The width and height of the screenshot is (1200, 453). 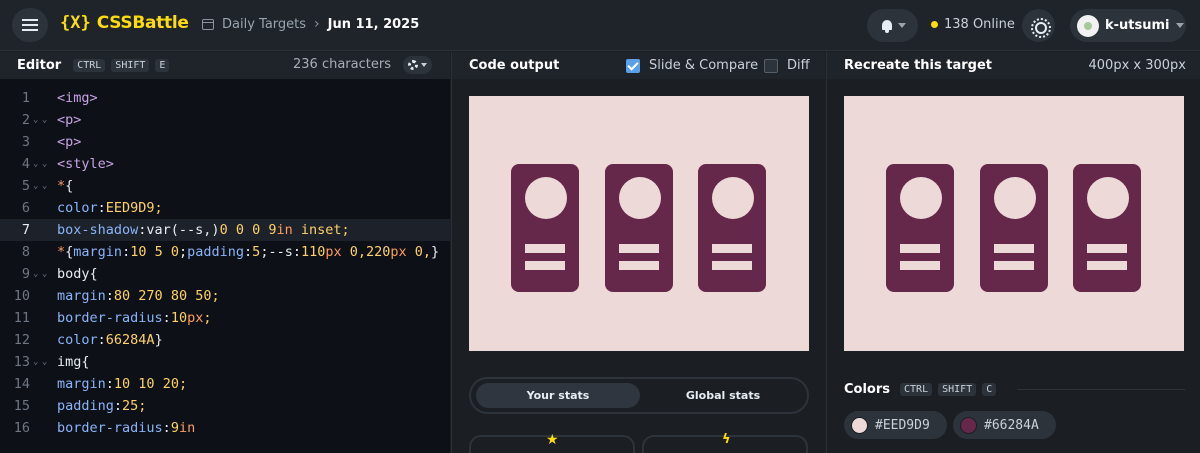 I want to click on diff-checkbox, so click(x=771, y=65).